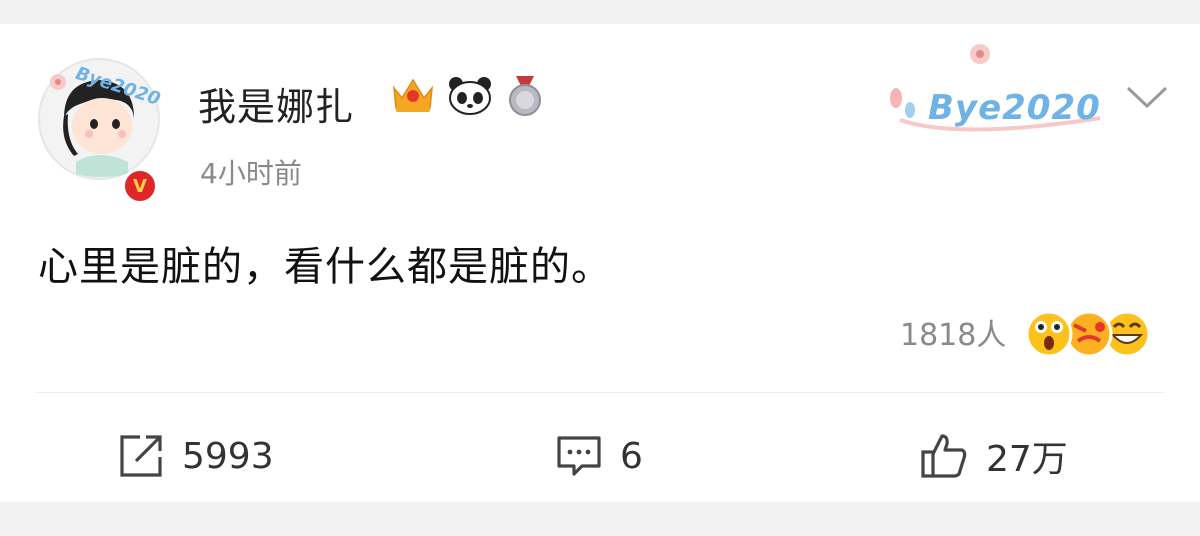 The height and width of the screenshot is (536, 1200). I want to click on repost-button: 5993, so click(196, 456).